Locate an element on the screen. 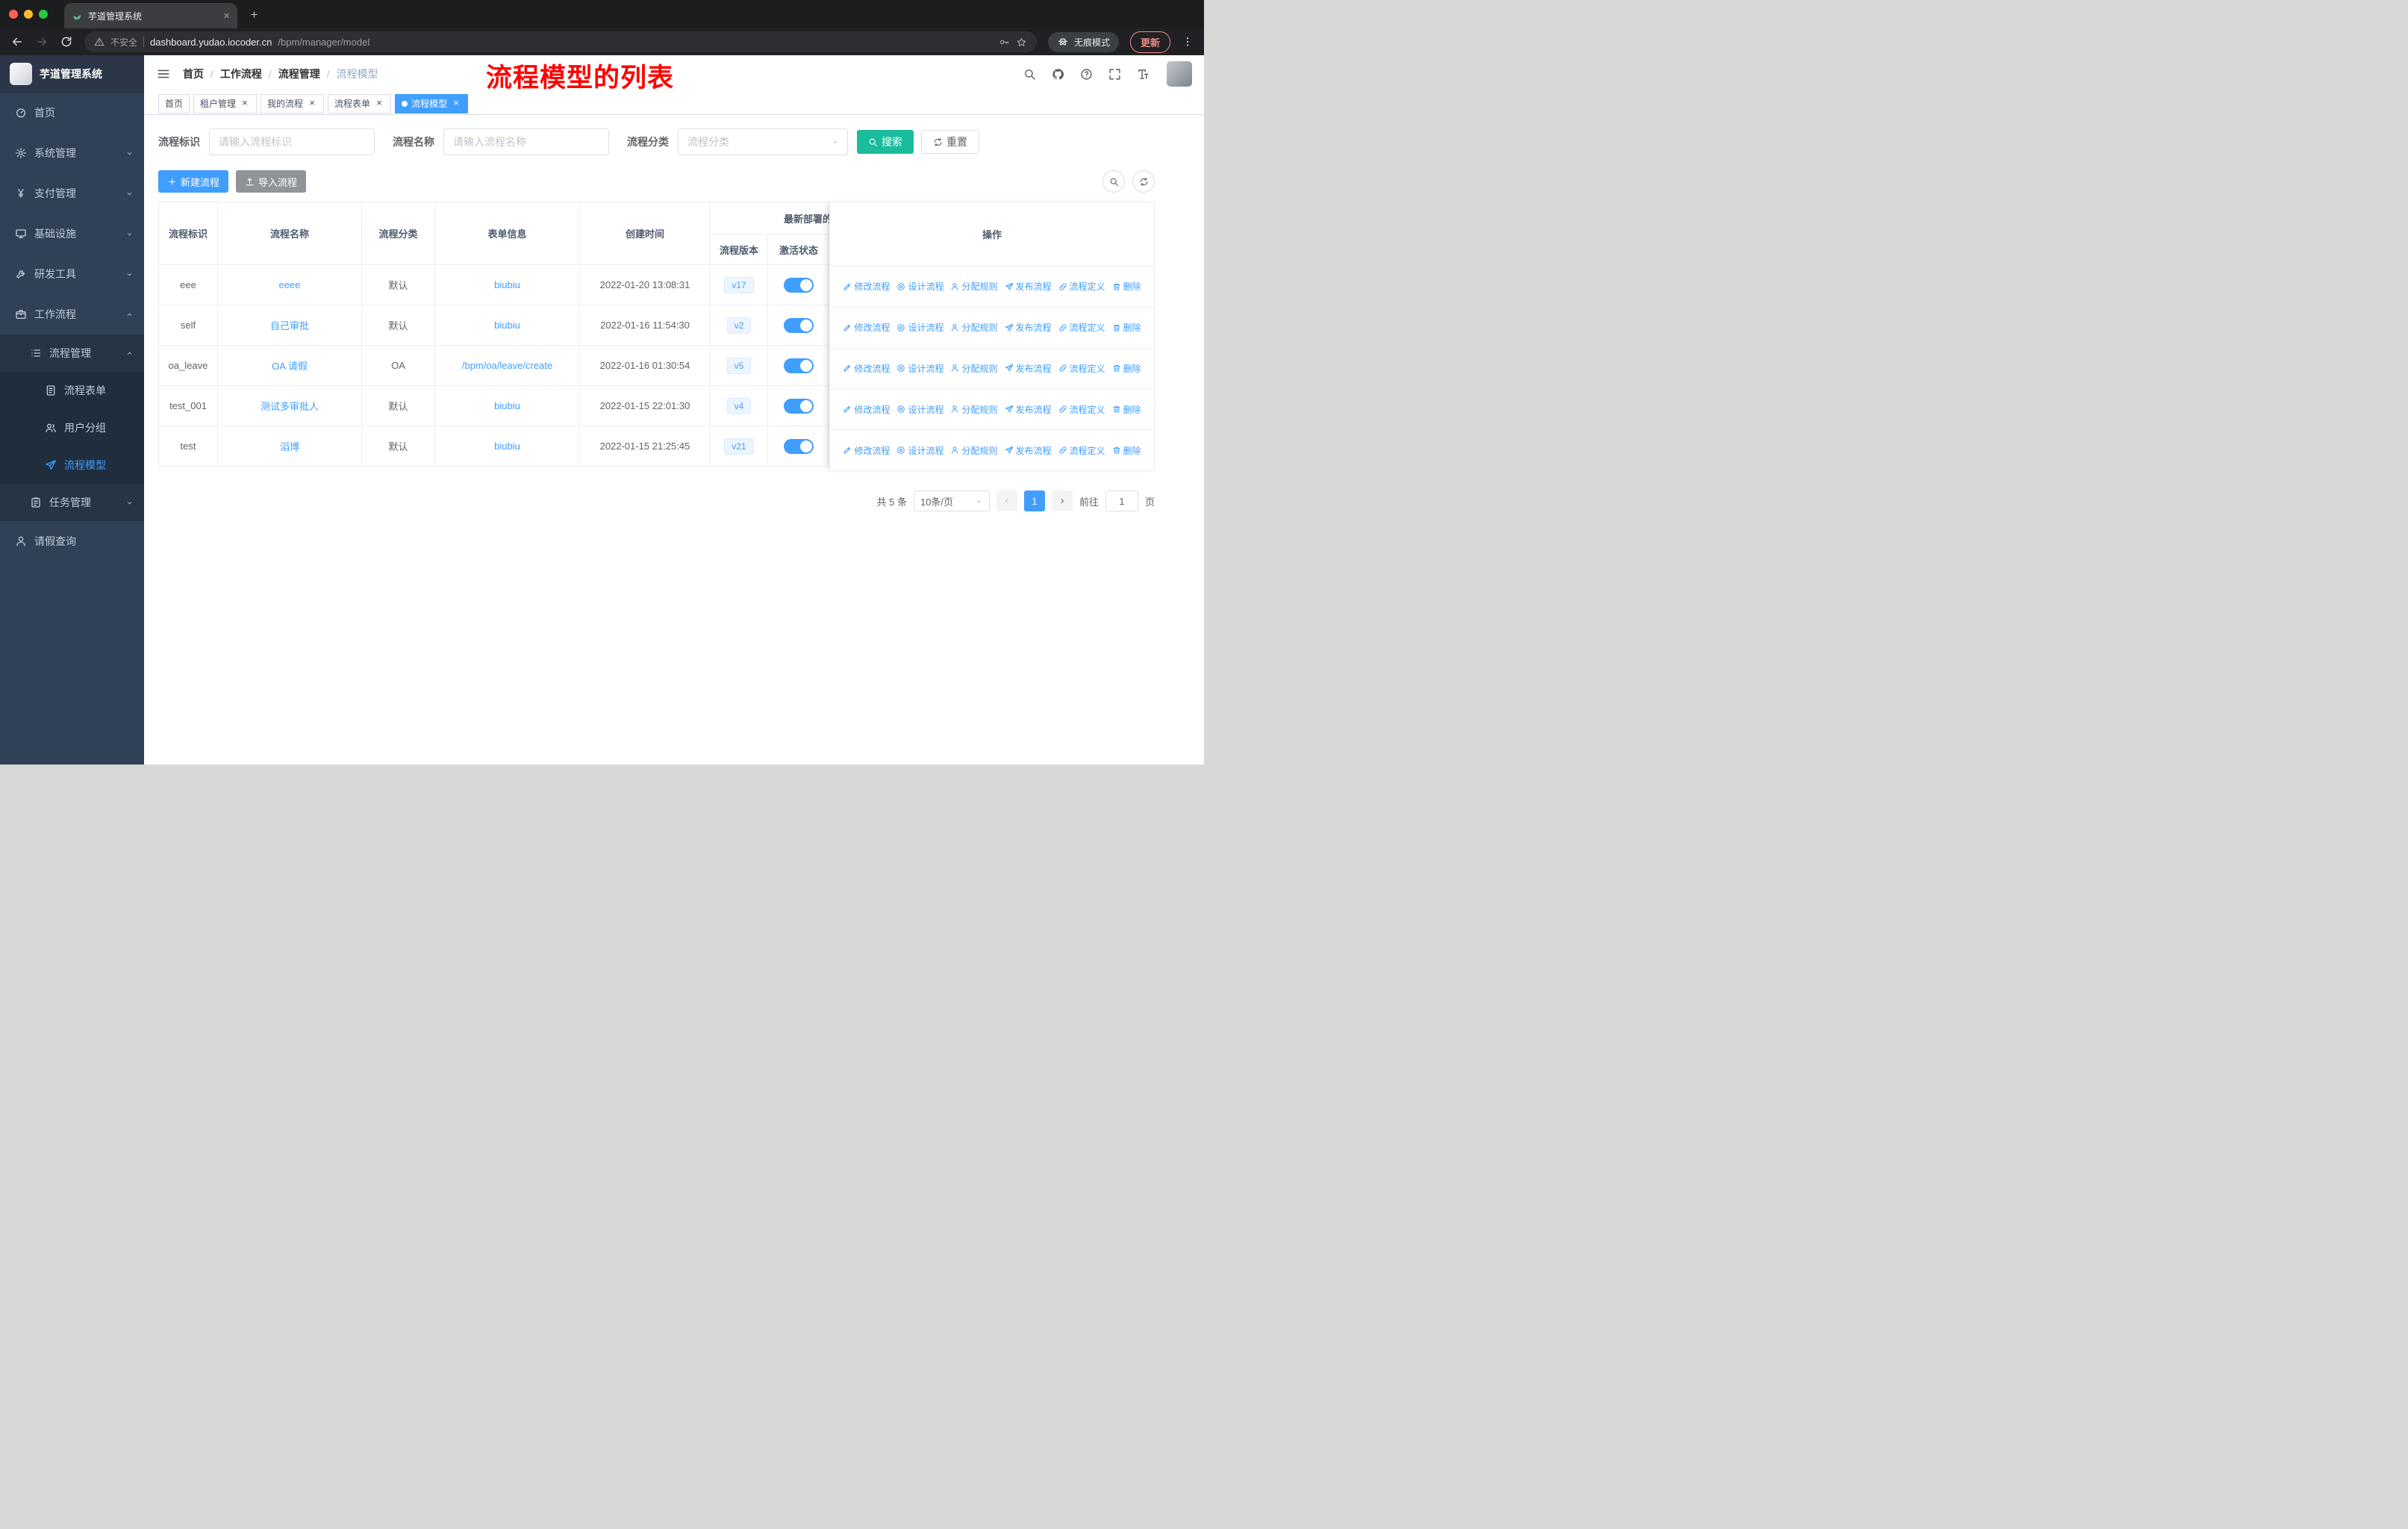 The height and width of the screenshot is (1529, 2408). back-icon is located at coordinates (17, 42).